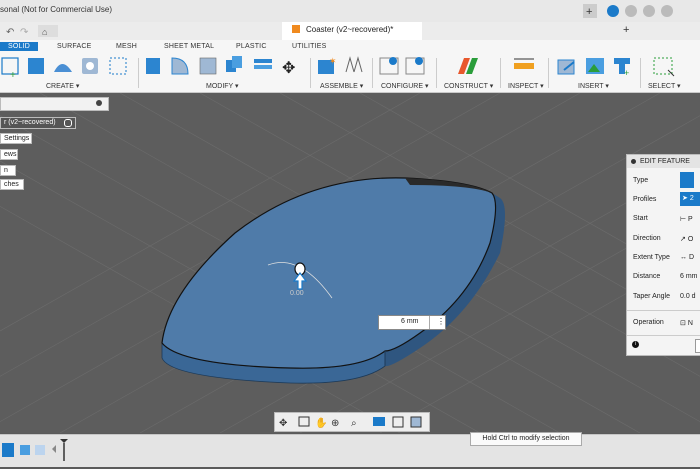 This screenshot has height=469, width=700. I want to click on play-icon, so click(54, 449).